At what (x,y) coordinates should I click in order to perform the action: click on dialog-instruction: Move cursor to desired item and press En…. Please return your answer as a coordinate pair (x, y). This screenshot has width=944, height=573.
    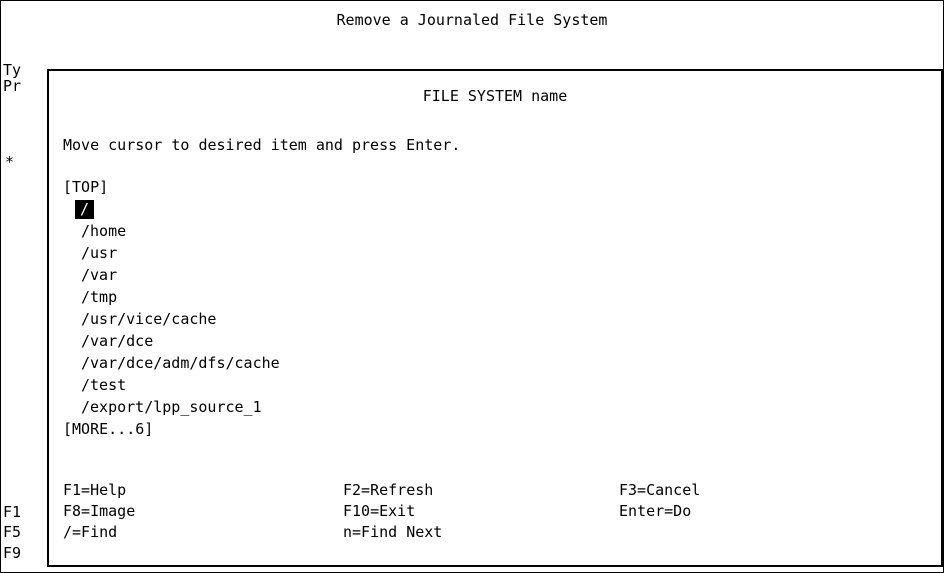
    Looking at the image, I should click on (262, 145).